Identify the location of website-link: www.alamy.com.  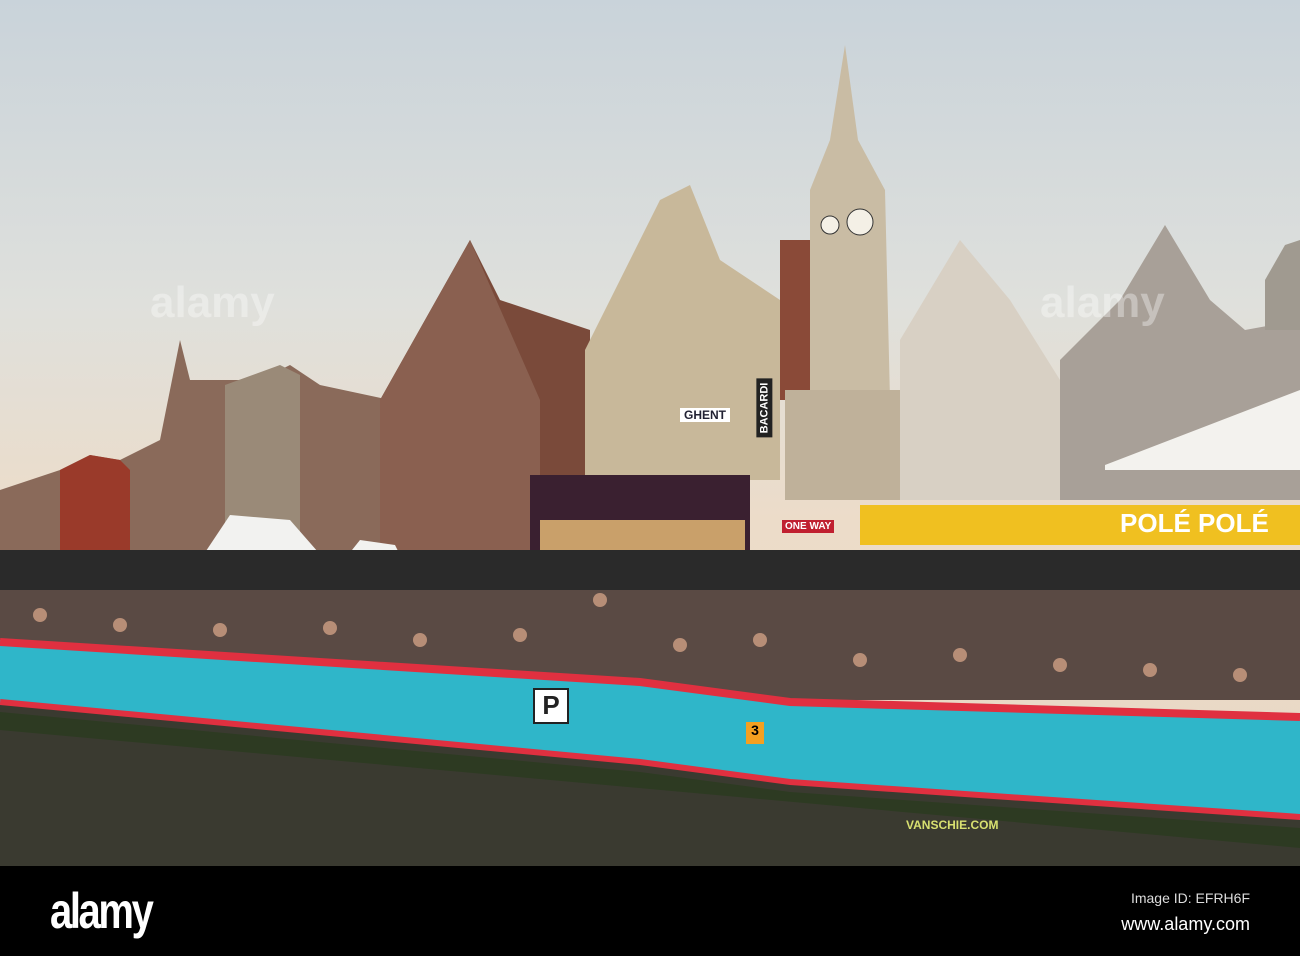
(1185, 924).